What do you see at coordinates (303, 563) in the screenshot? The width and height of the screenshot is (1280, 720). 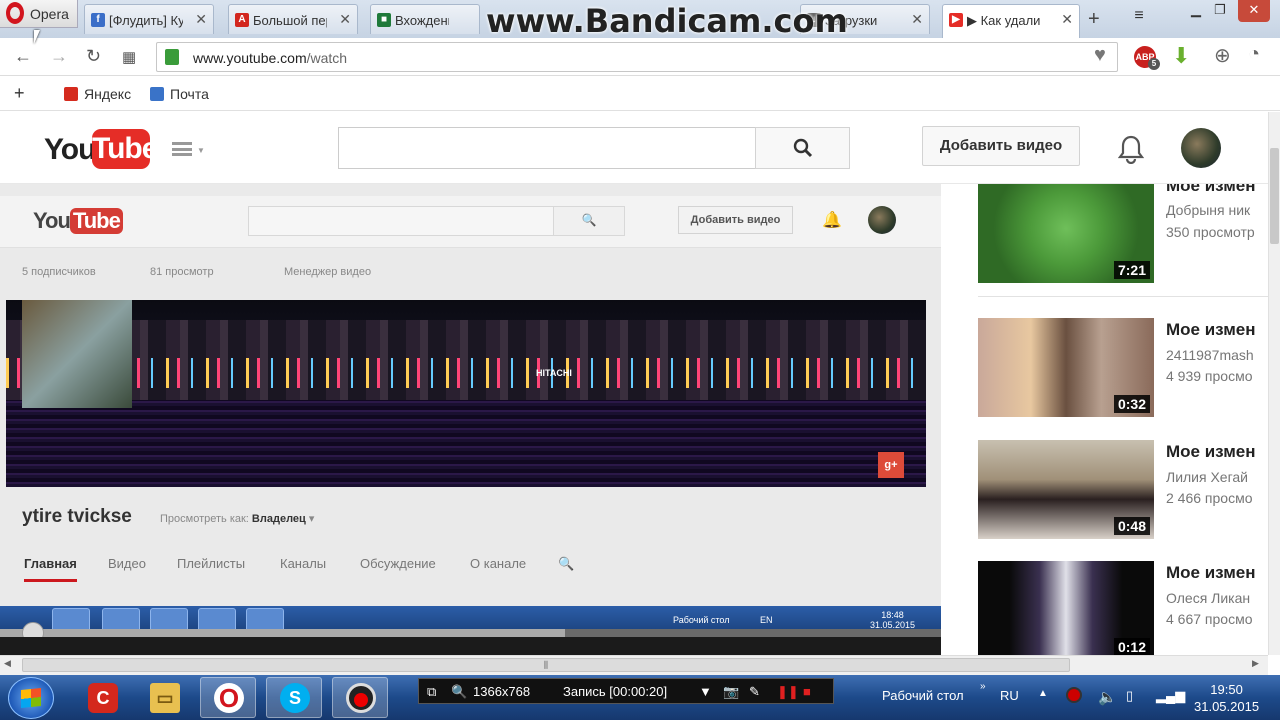 I see `inner-tab-channels: Каналы` at bounding box center [303, 563].